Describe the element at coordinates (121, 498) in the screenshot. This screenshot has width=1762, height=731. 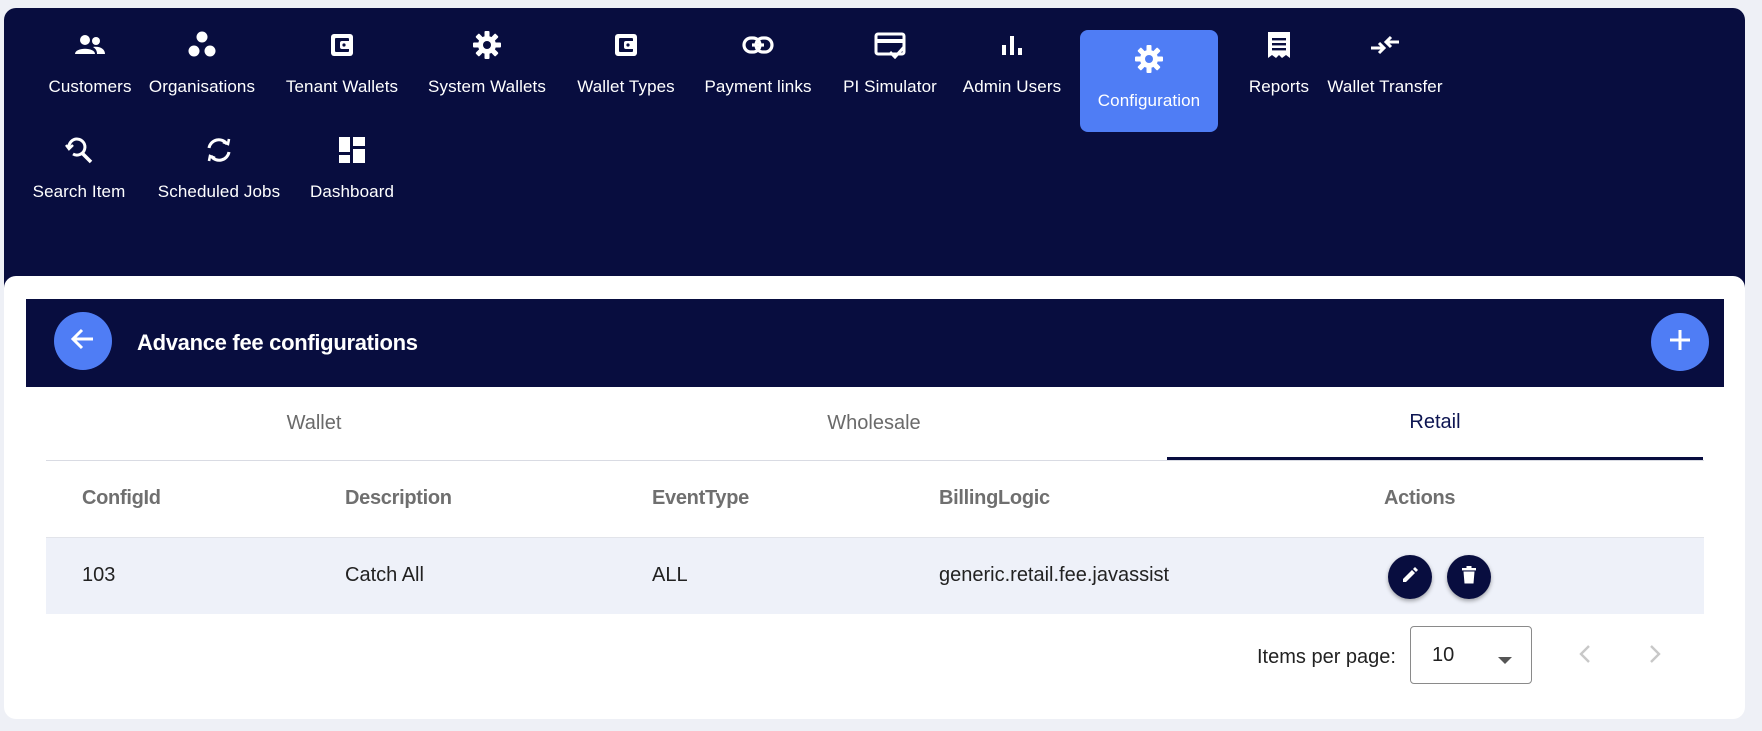
I see `column-header-configid: ConfigId` at that location.